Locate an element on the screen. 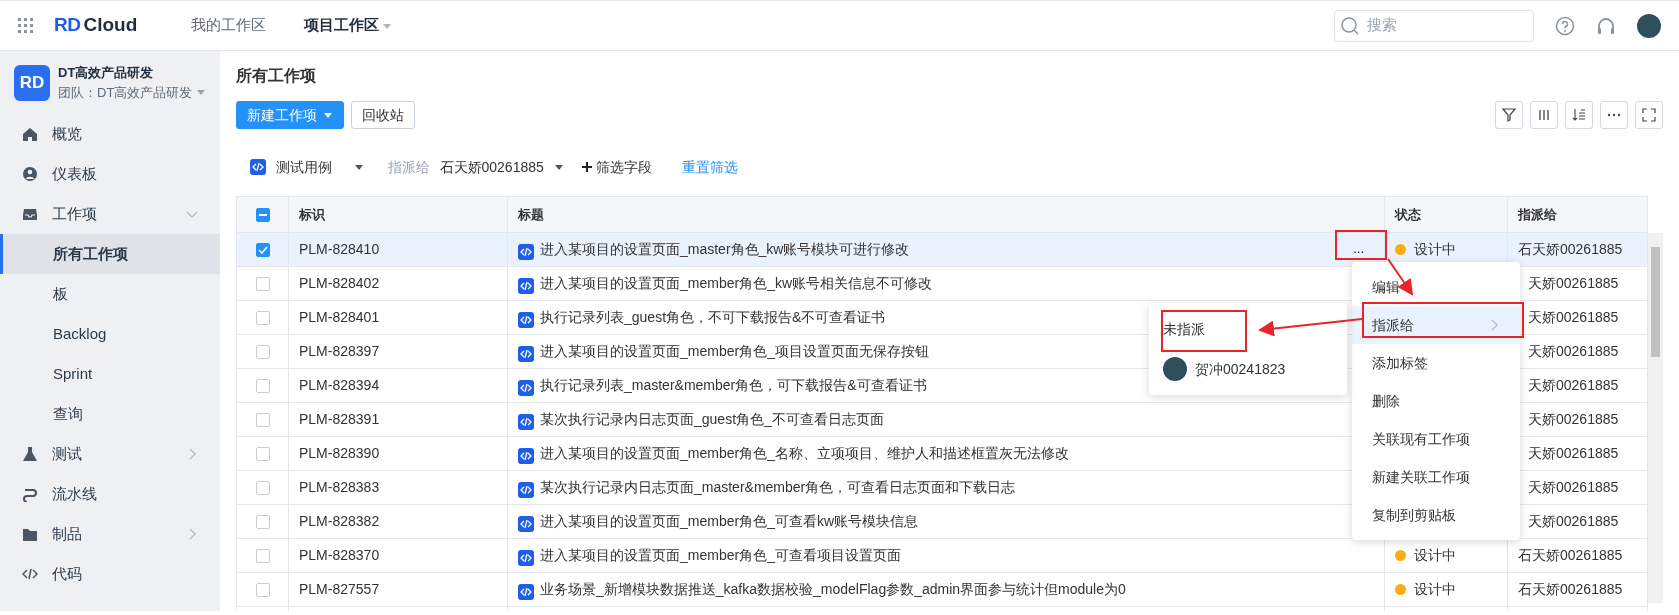  sidebar-item: 流水线 is located at coordinates (110, 494).